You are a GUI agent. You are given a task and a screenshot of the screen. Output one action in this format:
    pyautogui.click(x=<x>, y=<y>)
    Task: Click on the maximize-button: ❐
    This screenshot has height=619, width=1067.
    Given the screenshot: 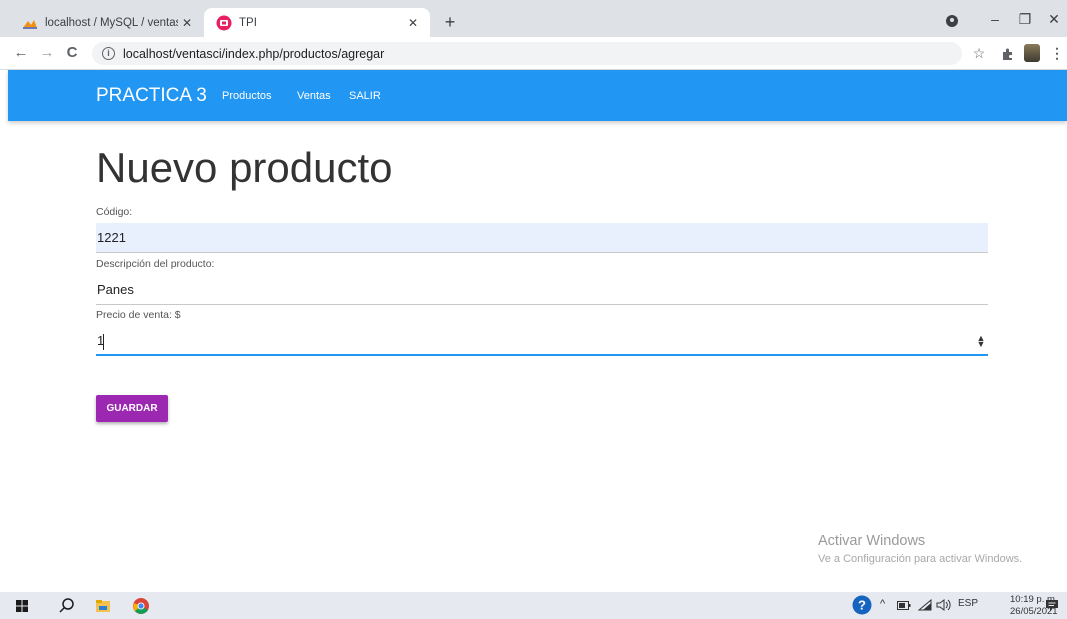 What is the action you would take?
    pyautogui.click(x=1025, y=19)
    